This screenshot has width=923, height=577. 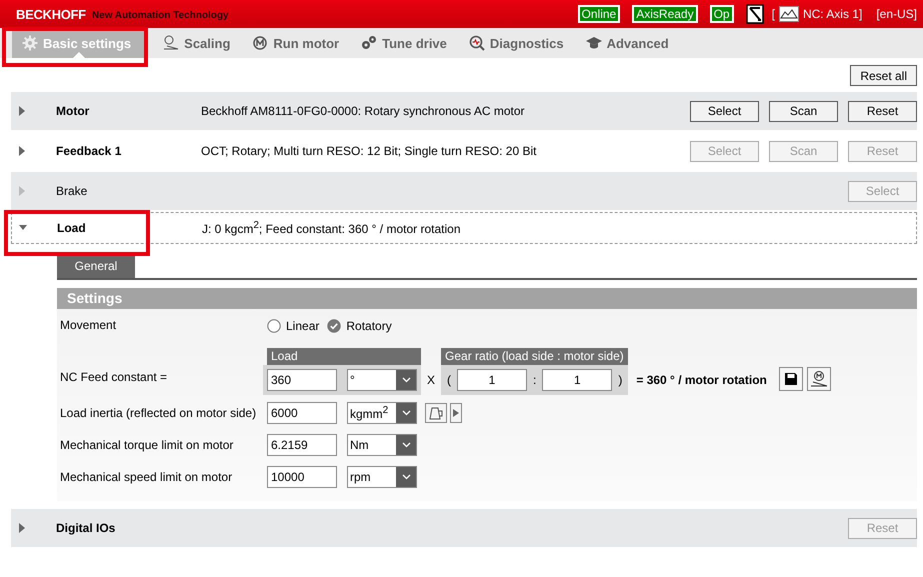 What do you see at coordinates (302, 413) in the screenshot?
I see `value-field: 6000` at bounding box center [302, 413].